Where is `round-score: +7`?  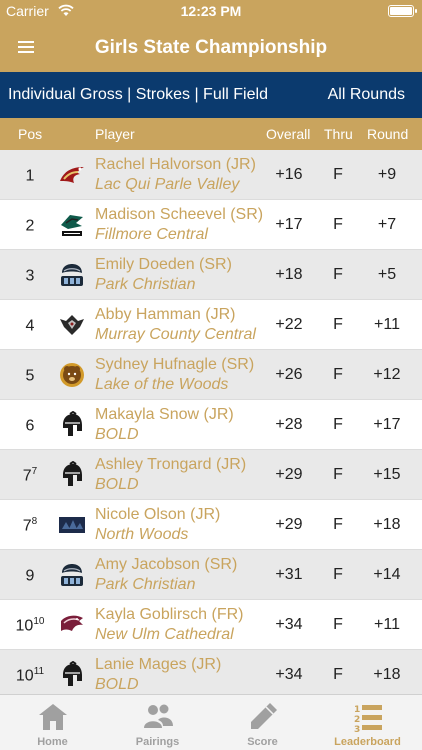 round-score: +7 is located at coordinates (387, 224).